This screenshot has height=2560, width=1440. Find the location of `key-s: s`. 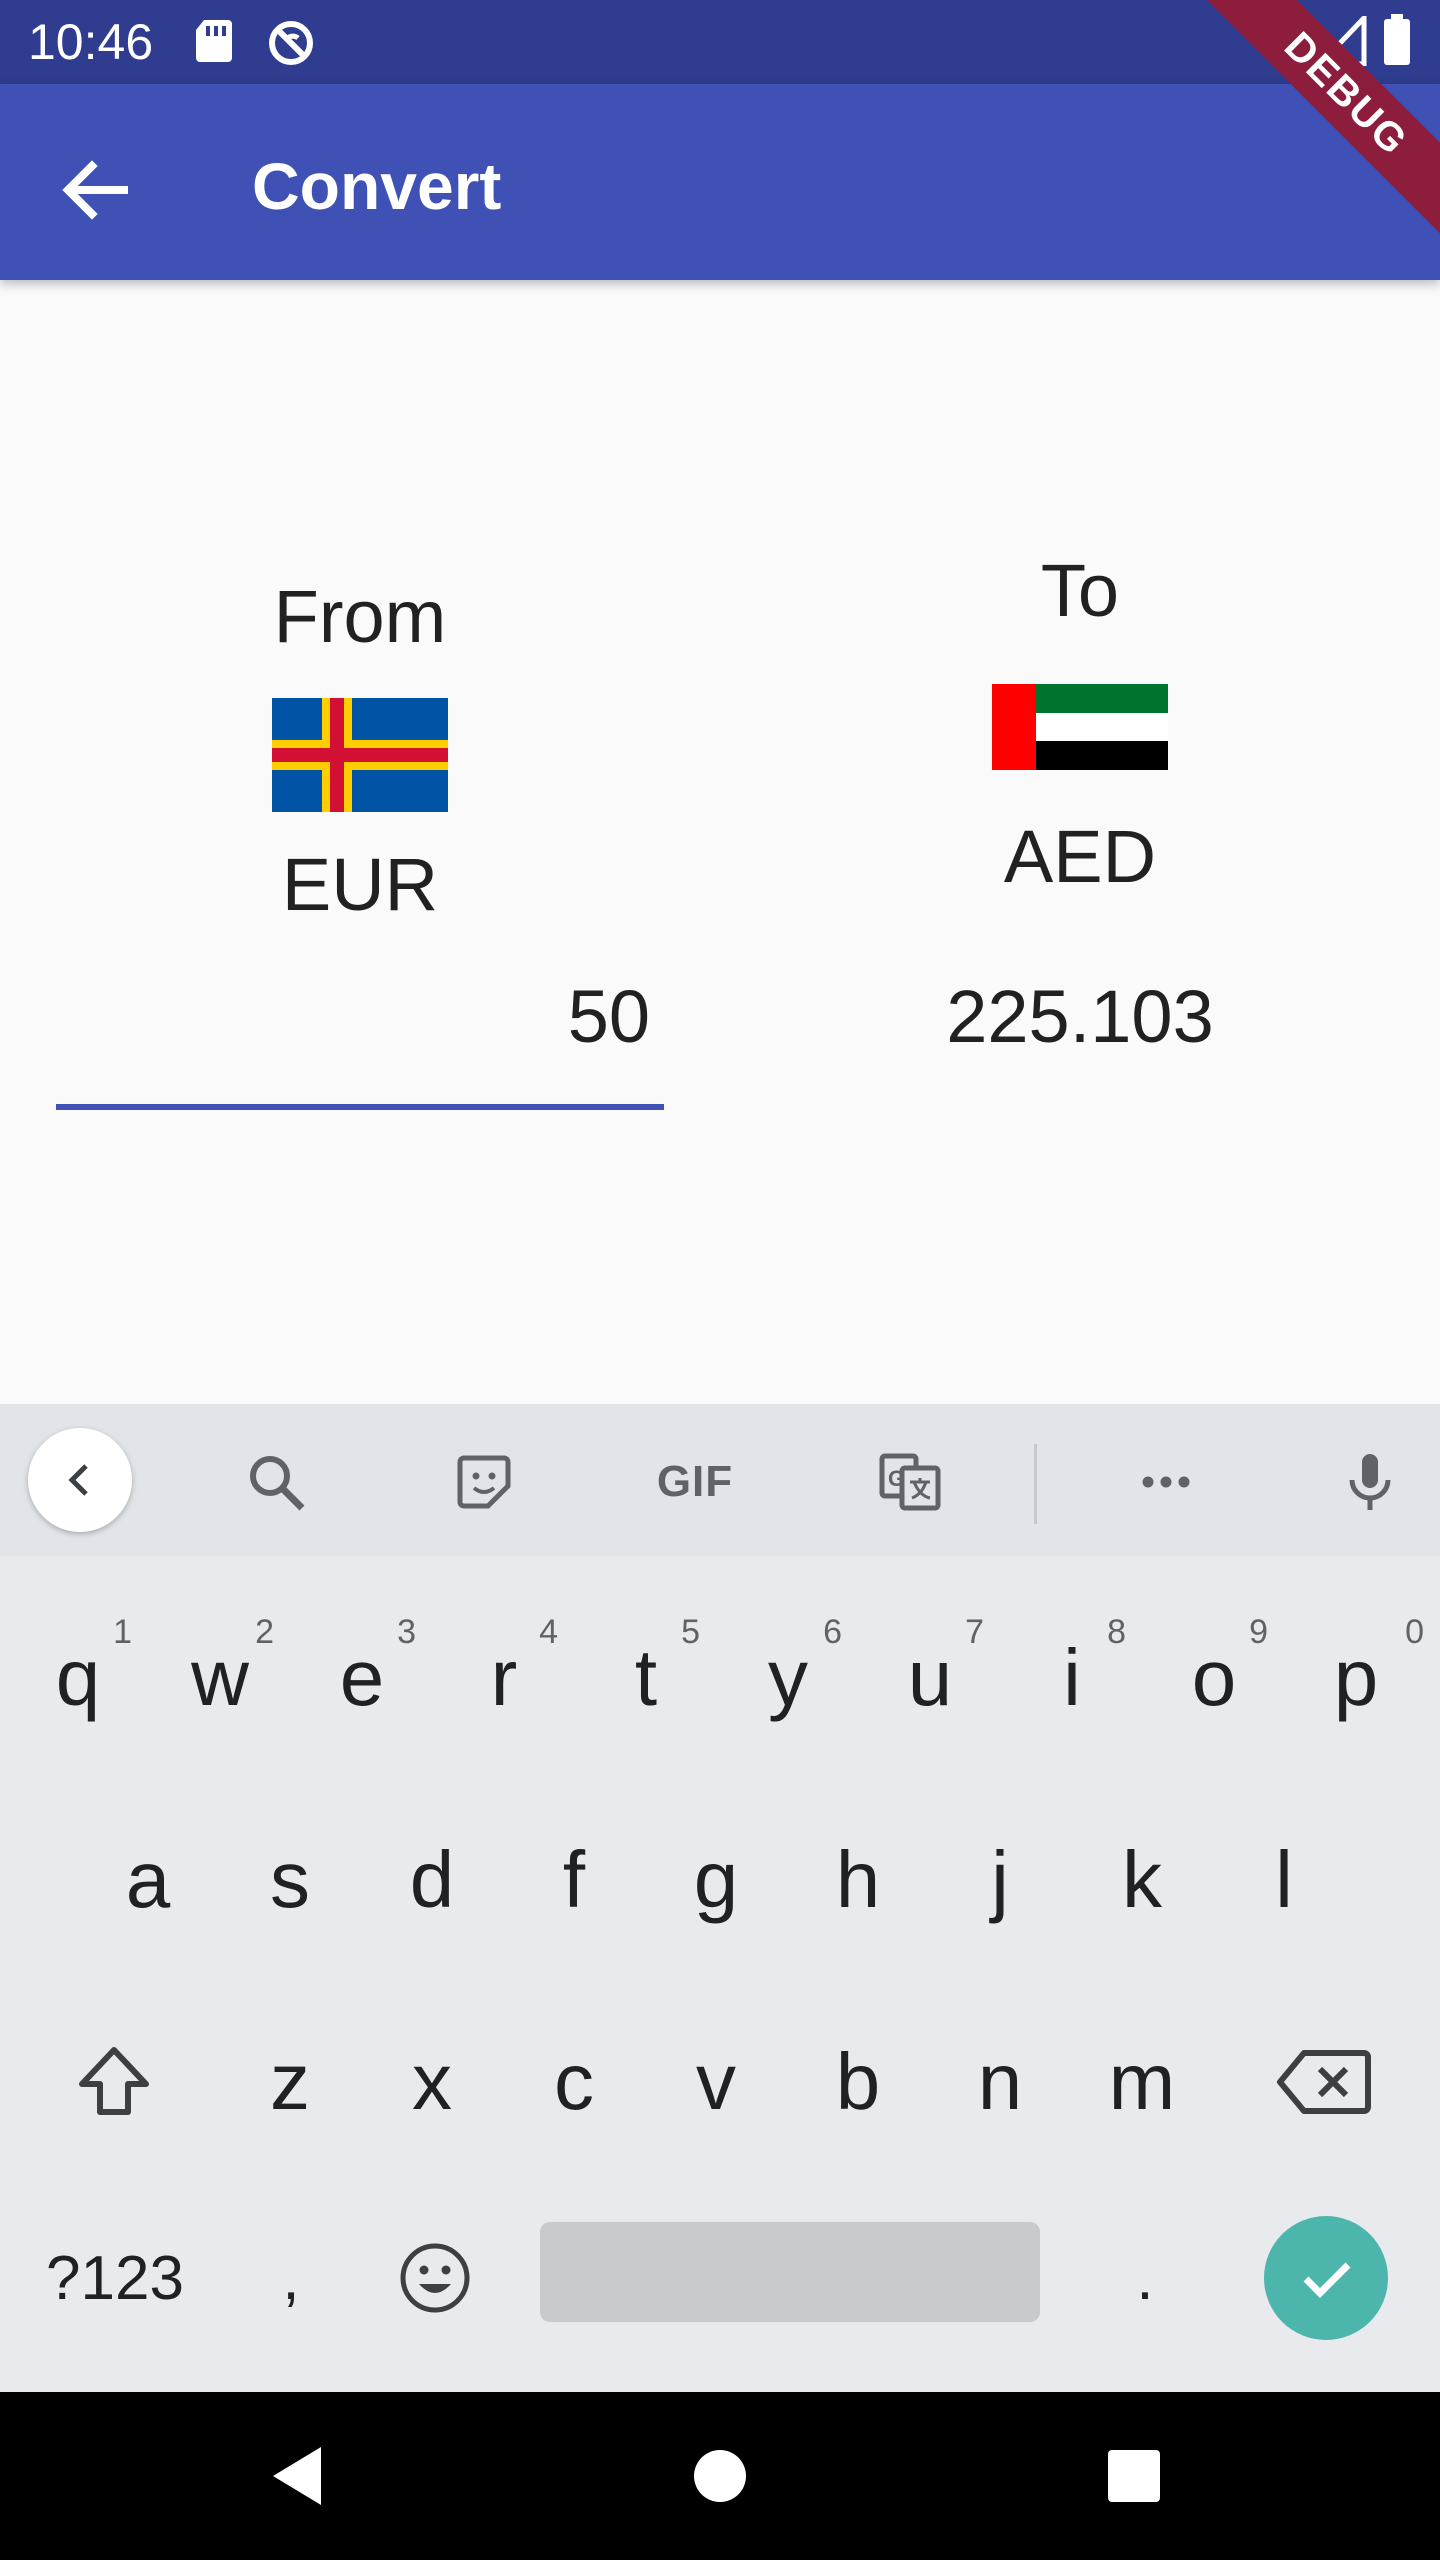

key-s: s is located at coordinates (290, 1880).